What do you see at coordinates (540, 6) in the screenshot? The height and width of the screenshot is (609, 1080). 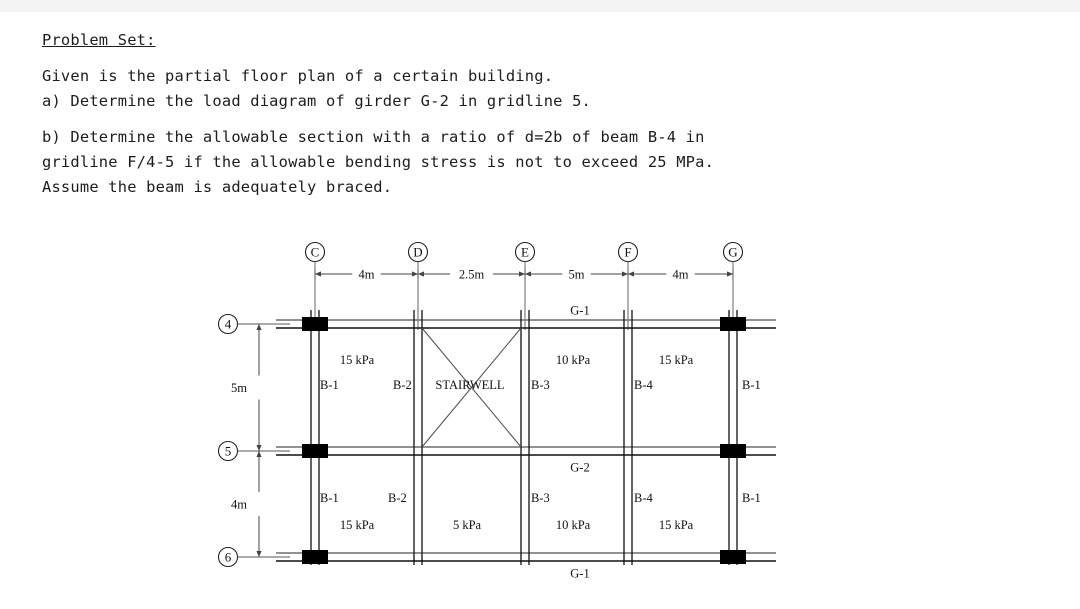 I see `page-top-strip` at bounding box center [540, 6].